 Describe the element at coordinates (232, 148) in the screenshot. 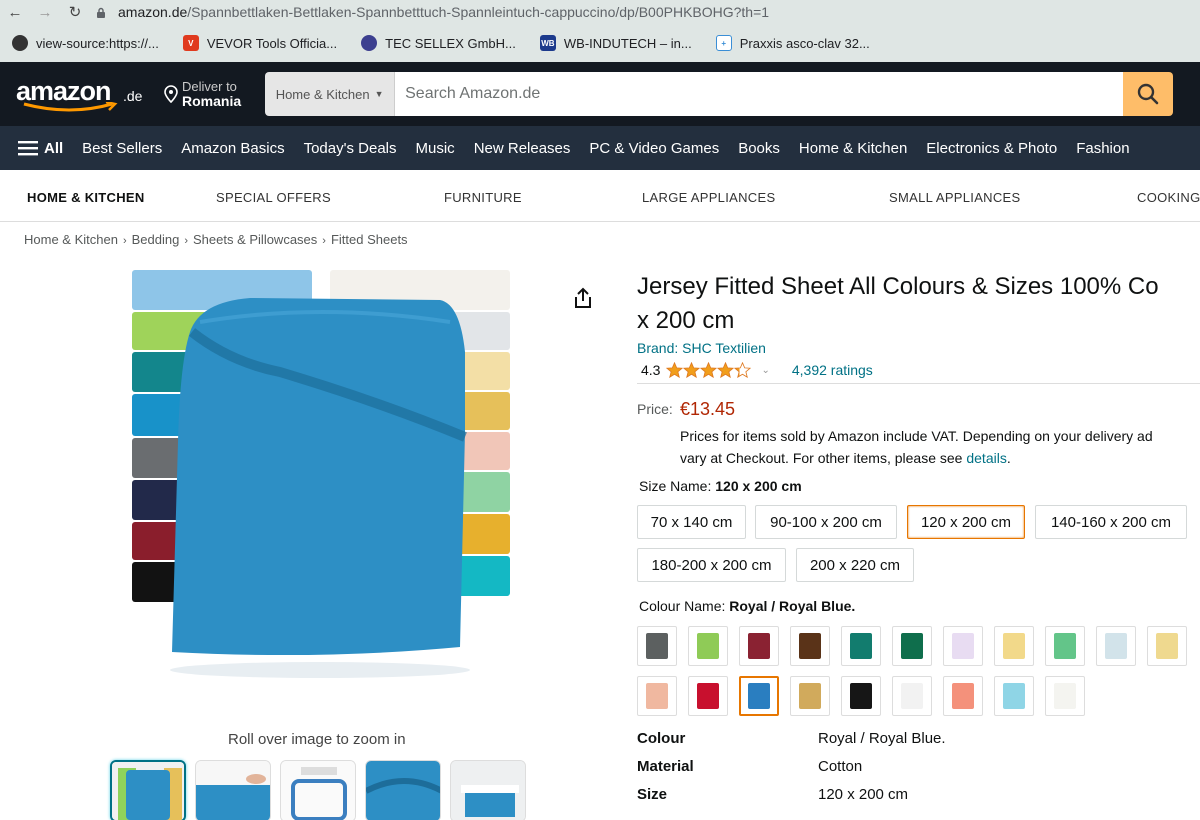

I see `nav-link: Amazon Basics` at that location.